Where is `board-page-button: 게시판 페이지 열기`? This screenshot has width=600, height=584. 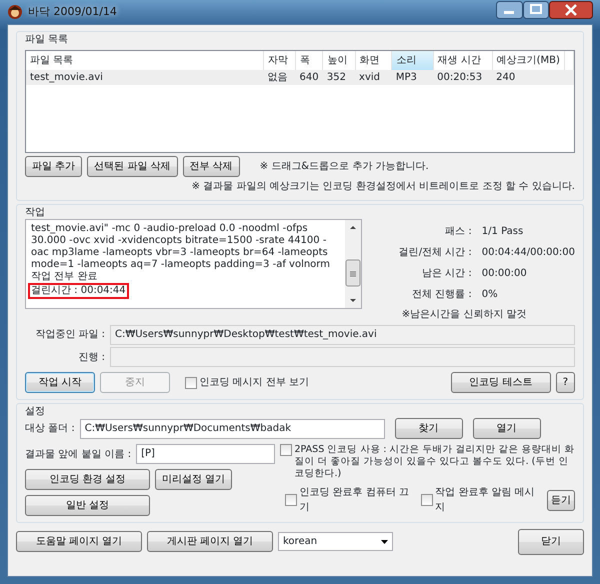
board-page-button: 게시판 페이지 열기 is located at coordinates (210, 541).